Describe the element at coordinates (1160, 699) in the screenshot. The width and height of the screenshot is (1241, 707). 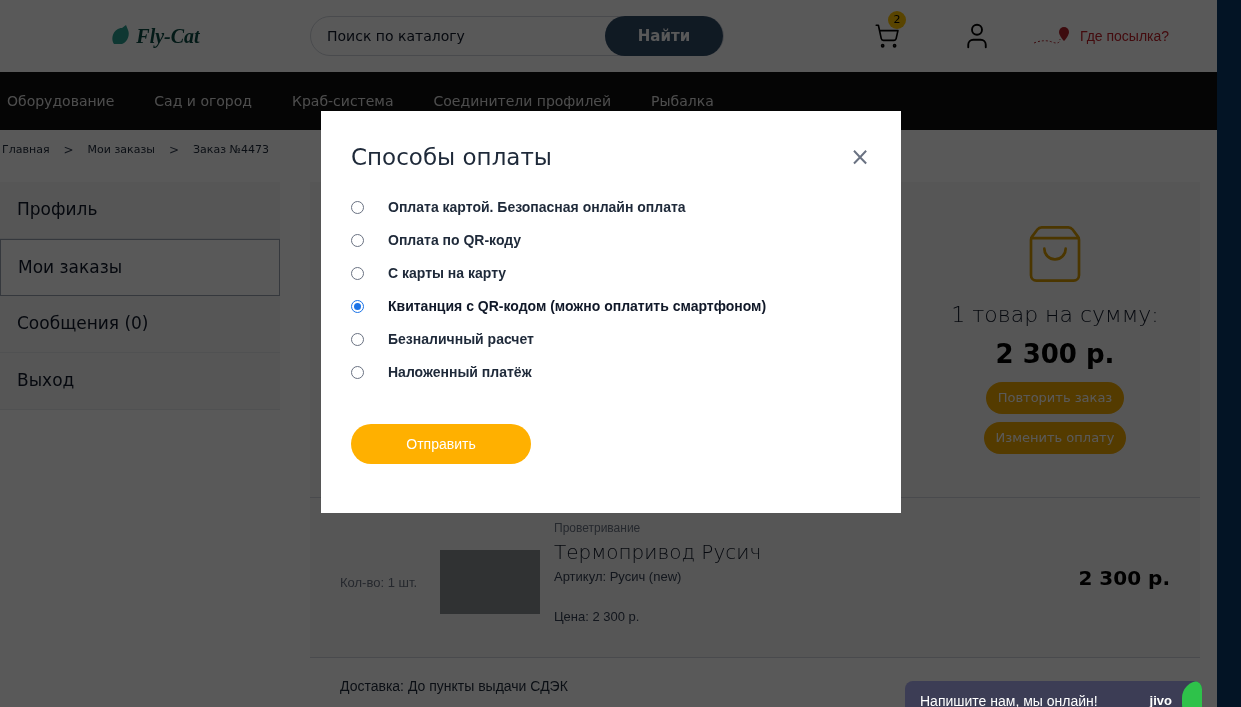
I see `chat-brand: jivo` at that location.